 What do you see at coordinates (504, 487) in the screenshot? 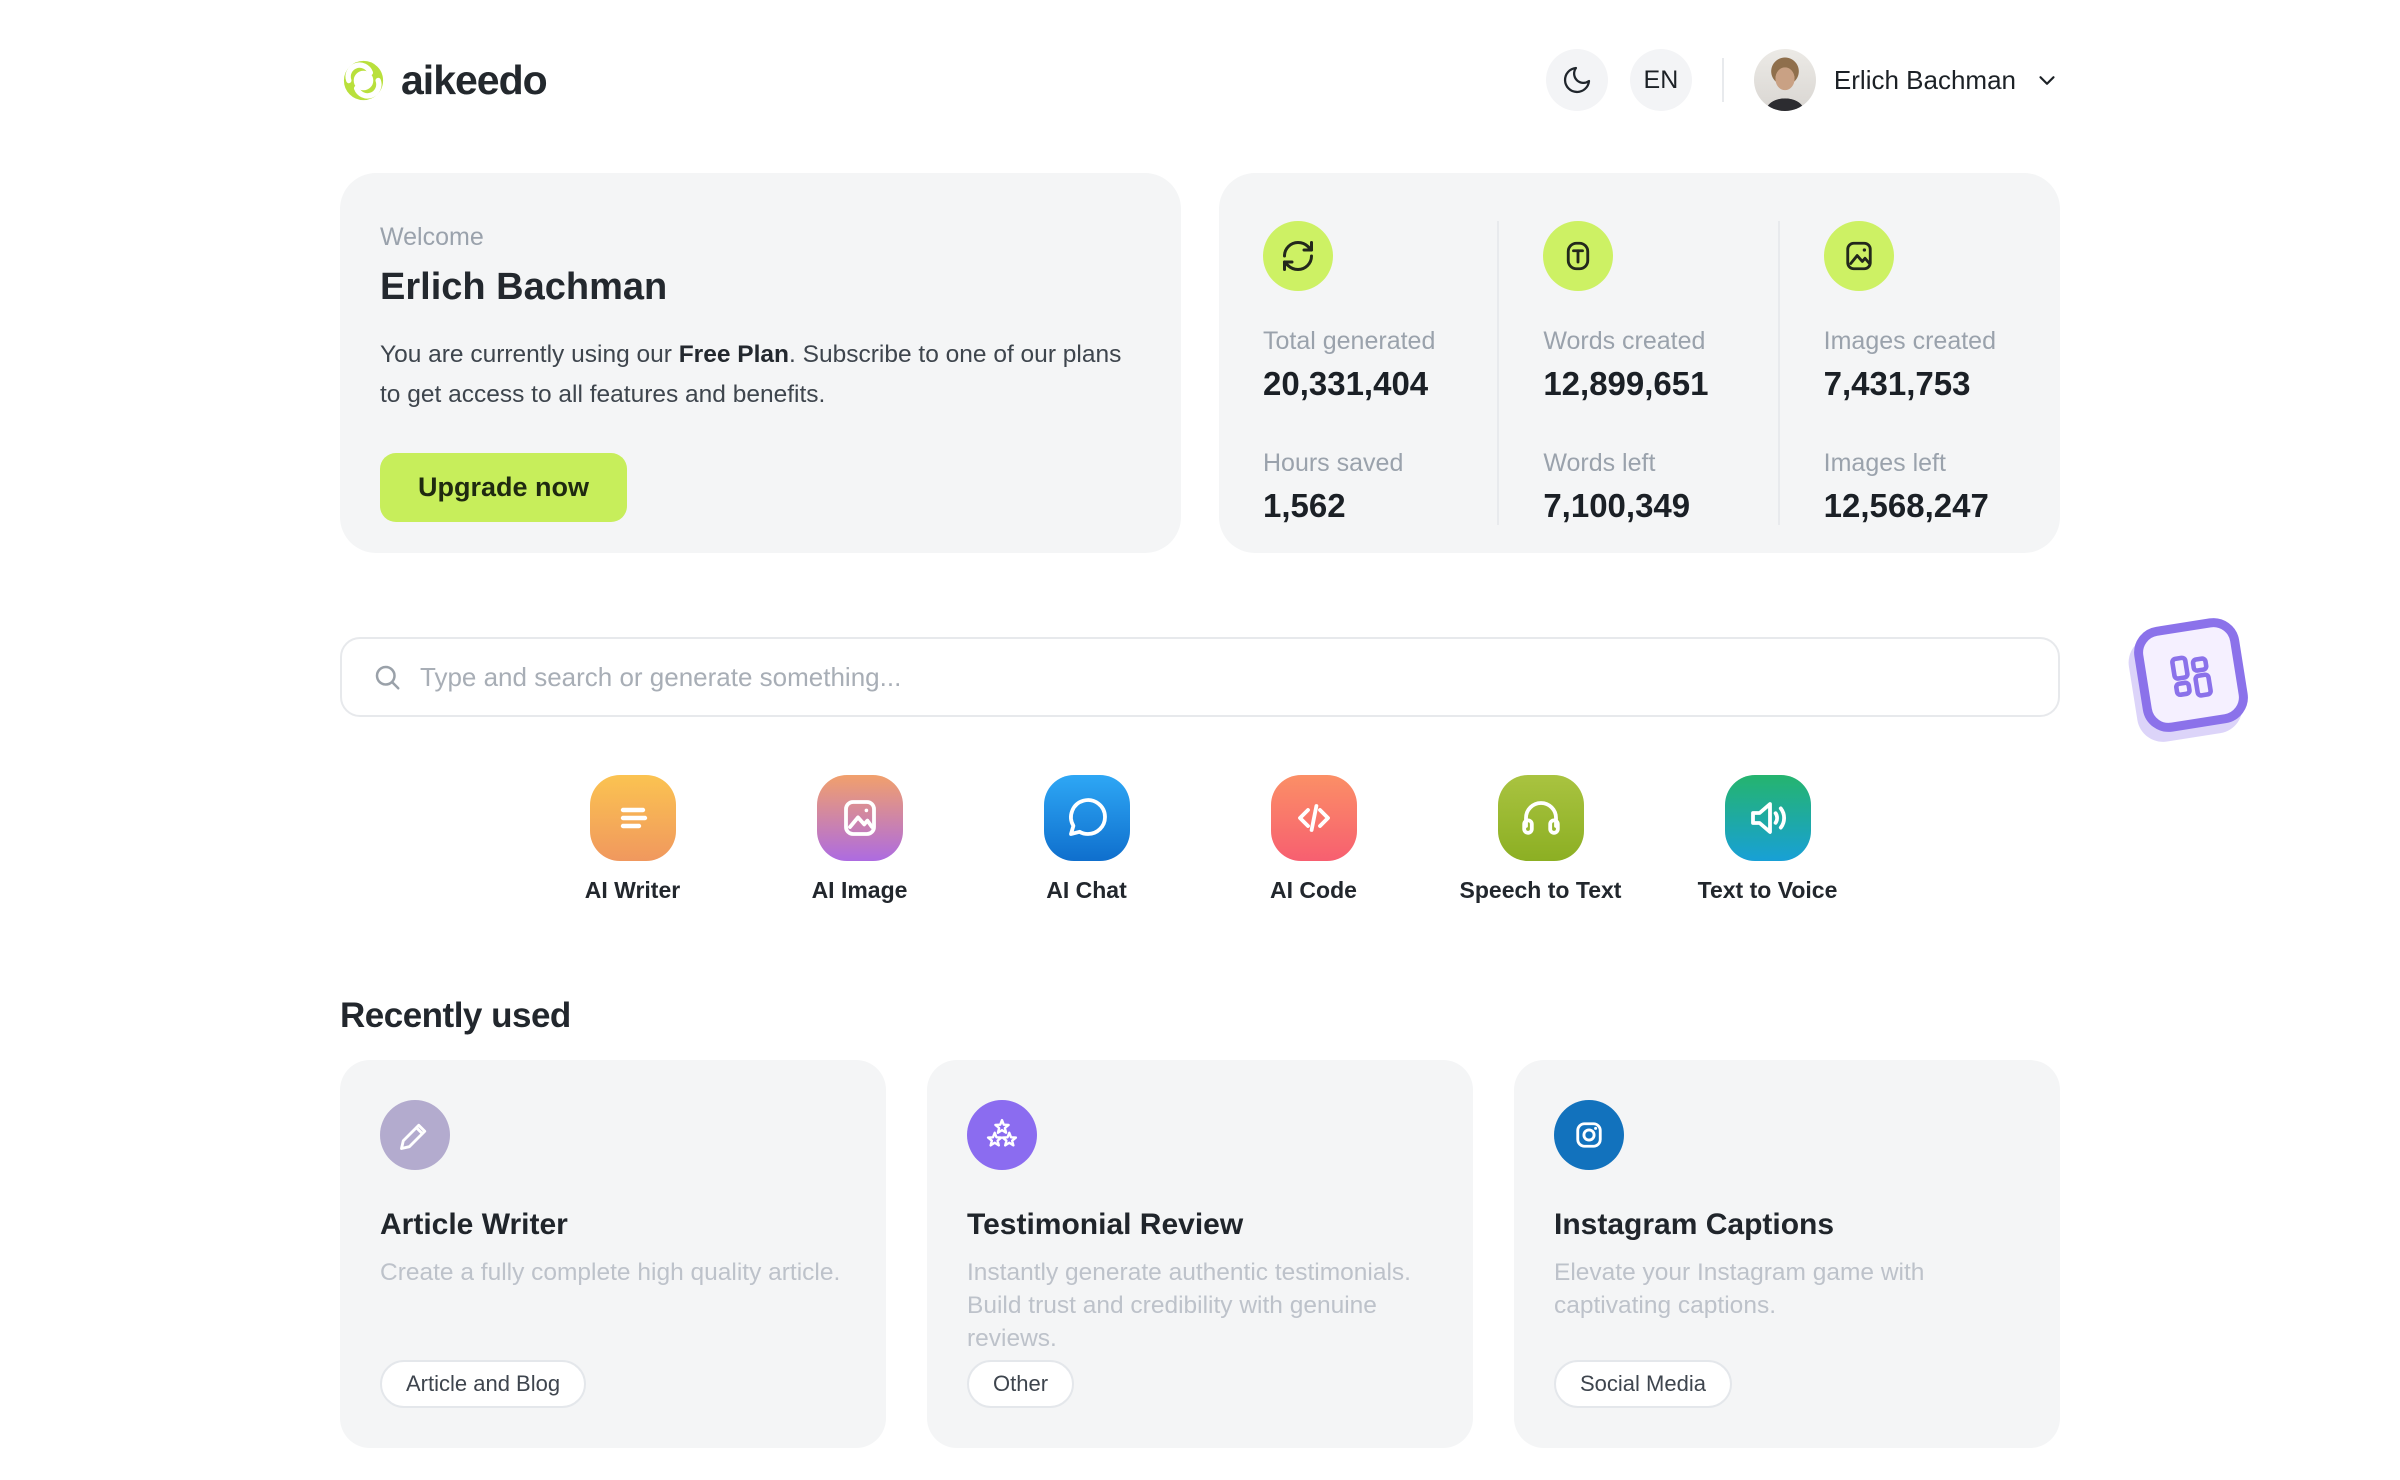
I see `upgrade-now-button: Upgrade now` at bounding box center [504, 487].